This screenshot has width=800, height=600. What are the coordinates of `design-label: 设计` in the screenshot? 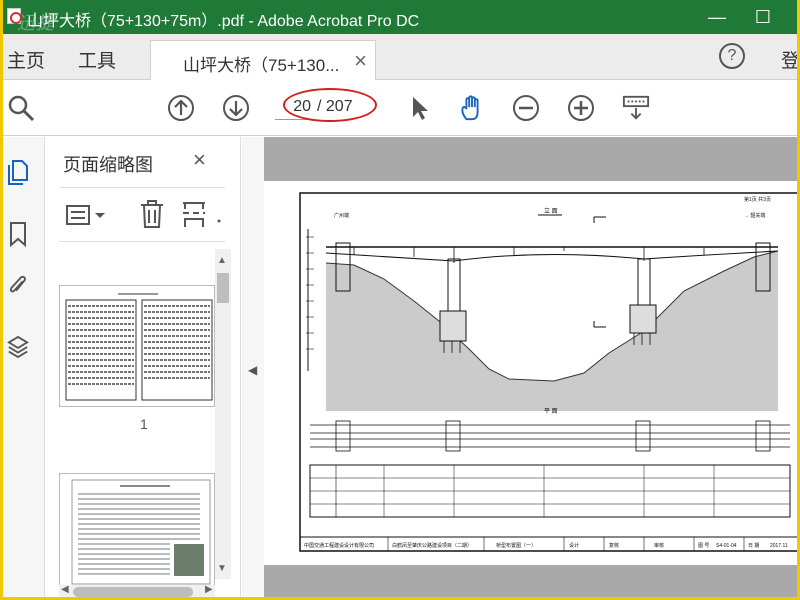 It's located at (574, 545).